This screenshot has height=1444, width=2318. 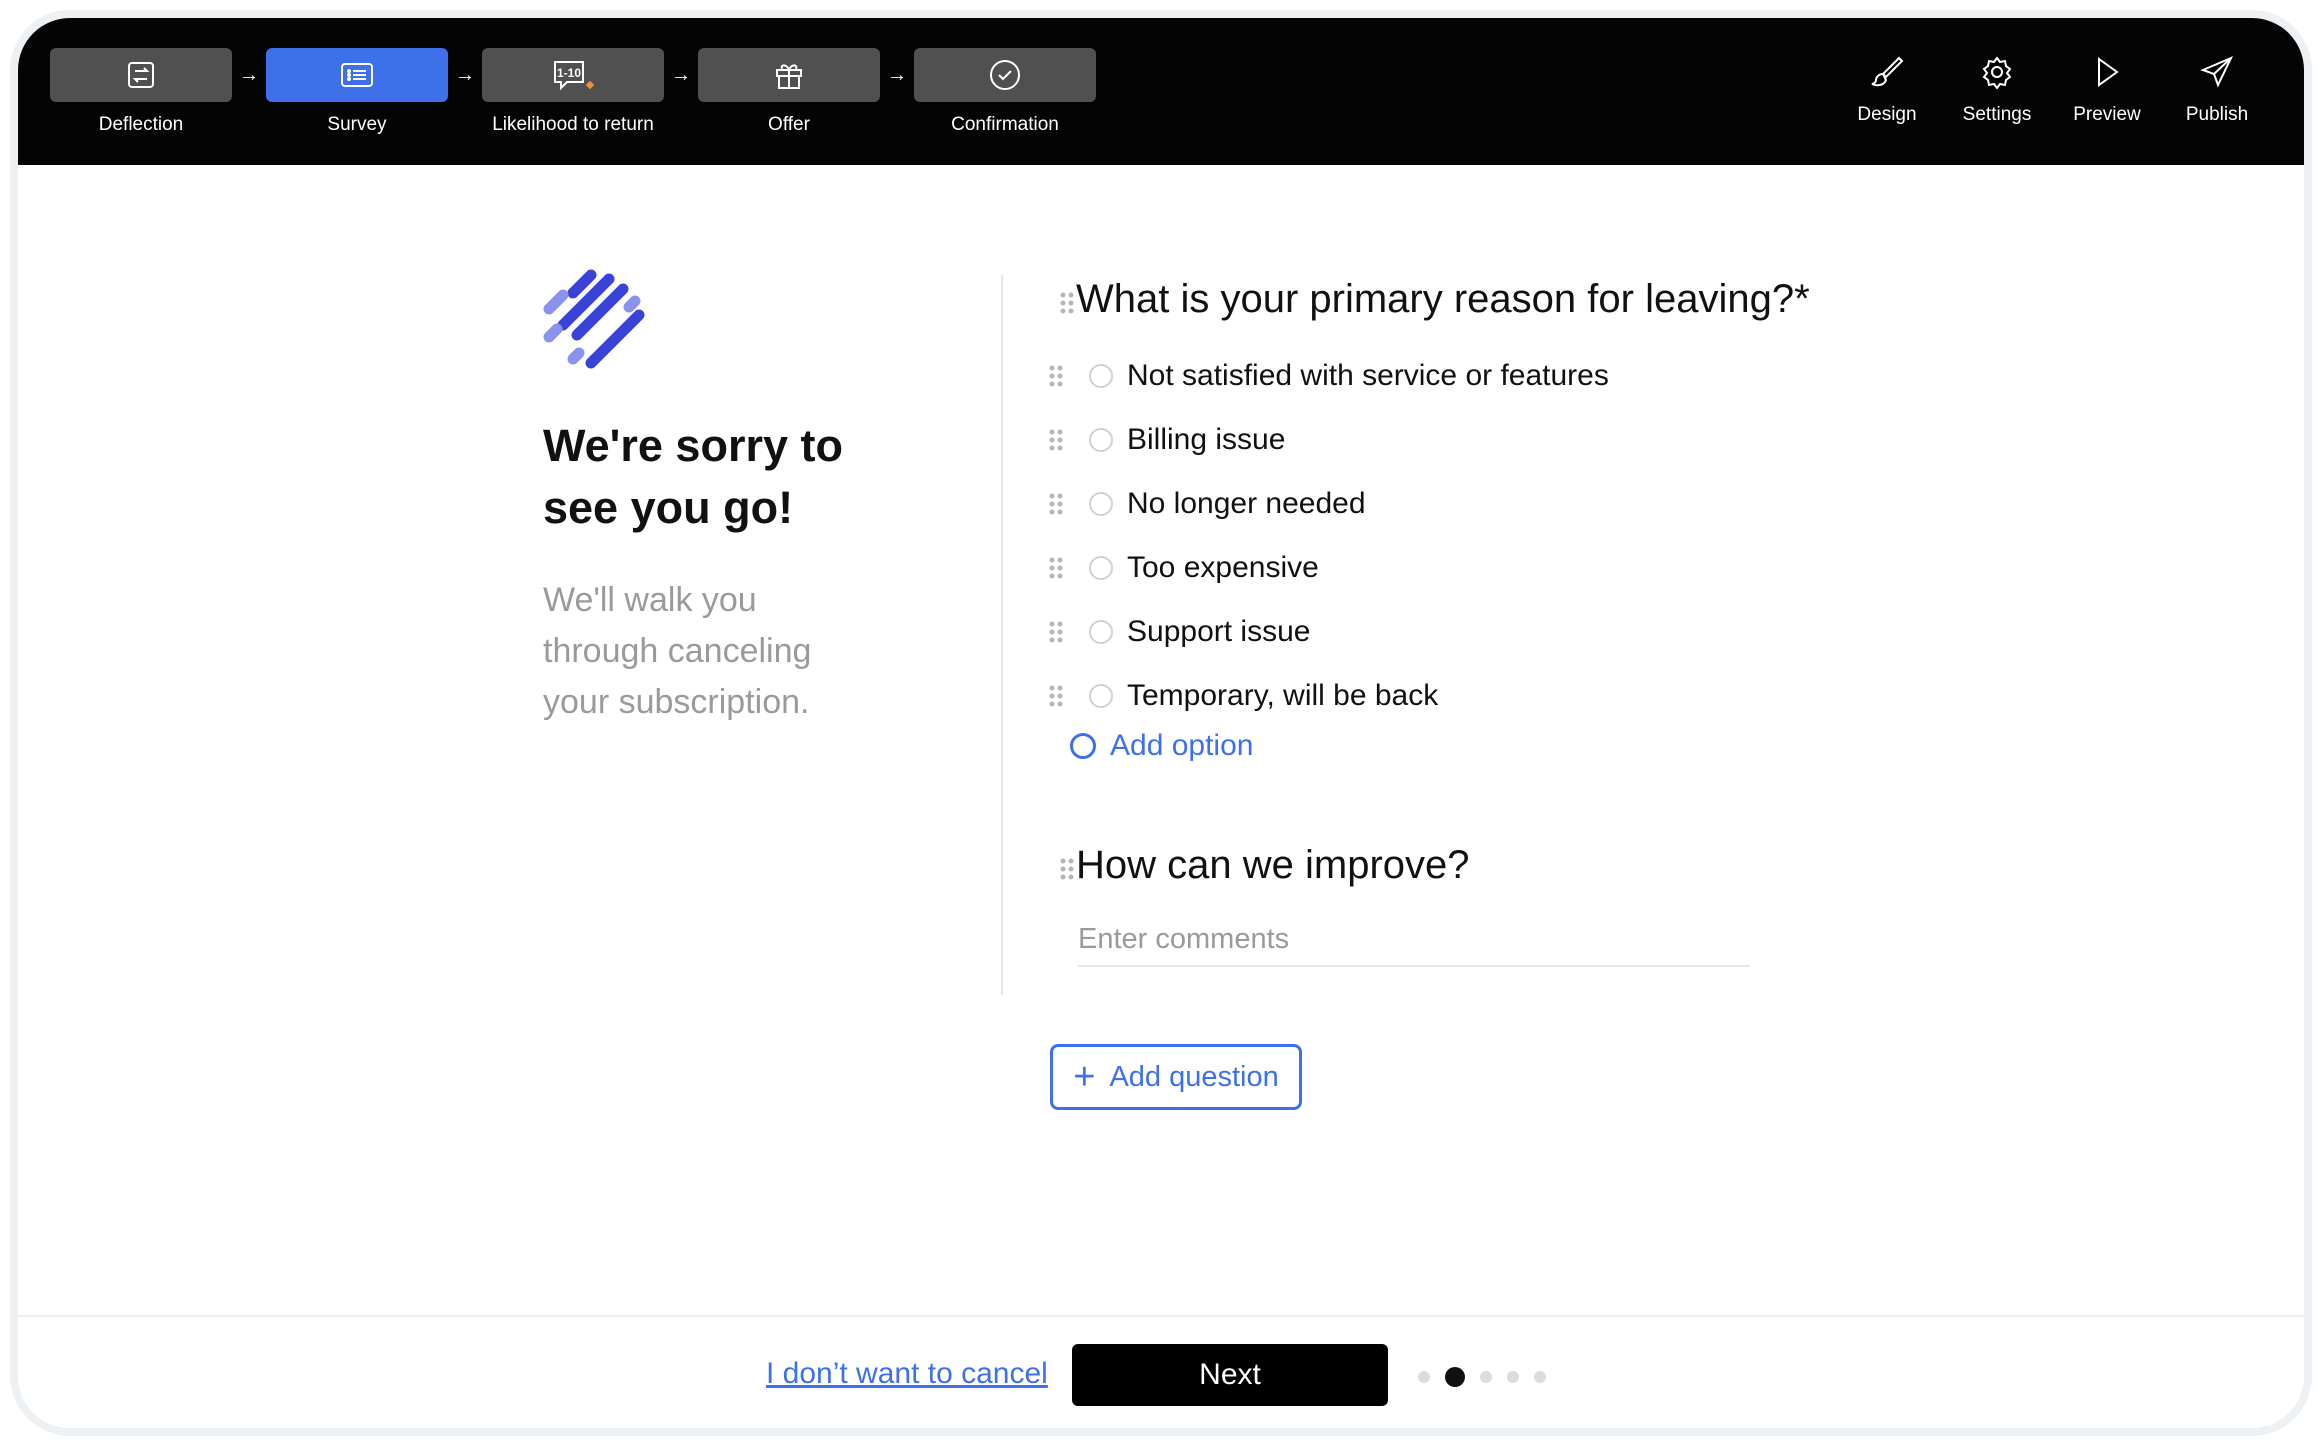 What do you see at coordinates (357, 124) in the screenshot?
I see `step-label: Survey` at bounding box center [357, 124].